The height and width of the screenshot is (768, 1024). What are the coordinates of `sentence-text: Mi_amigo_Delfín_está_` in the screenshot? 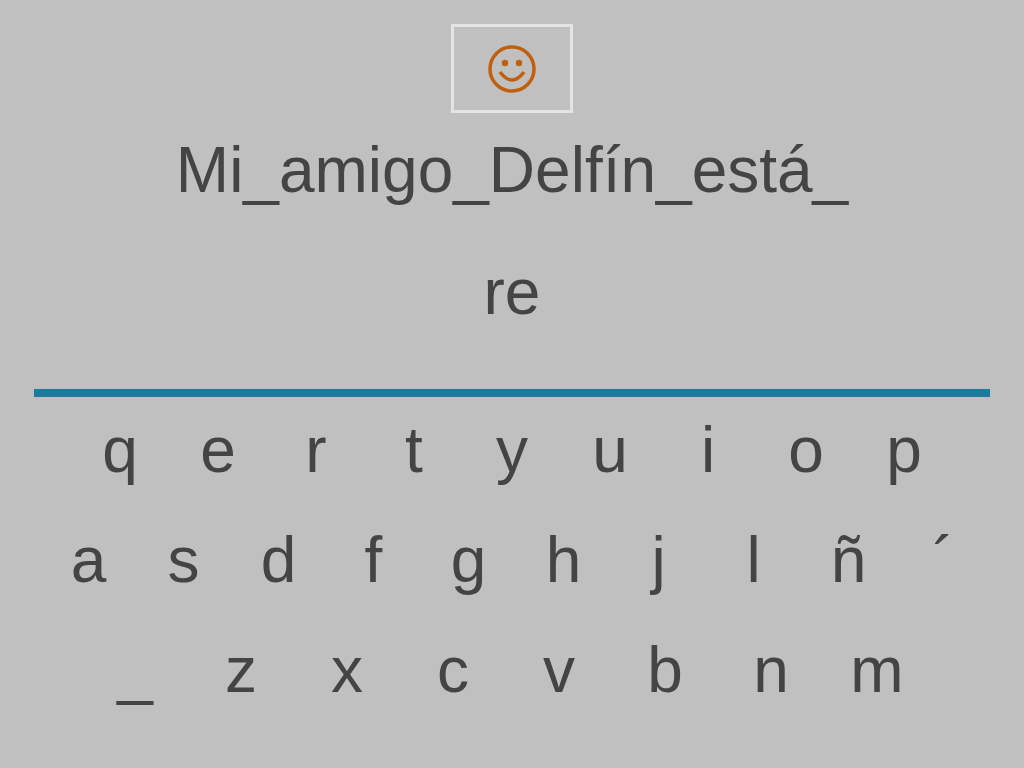 It's located at (512, 170).